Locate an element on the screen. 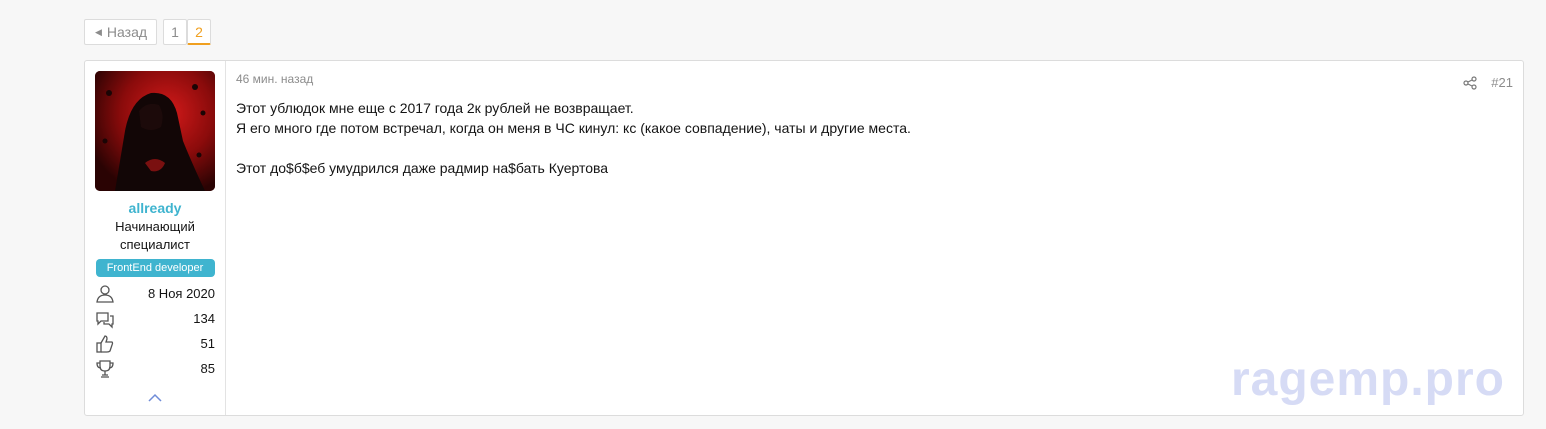 The image size is (1546, 429). post-date-link: 46 мин. назад is located at coordinates (874, 79).